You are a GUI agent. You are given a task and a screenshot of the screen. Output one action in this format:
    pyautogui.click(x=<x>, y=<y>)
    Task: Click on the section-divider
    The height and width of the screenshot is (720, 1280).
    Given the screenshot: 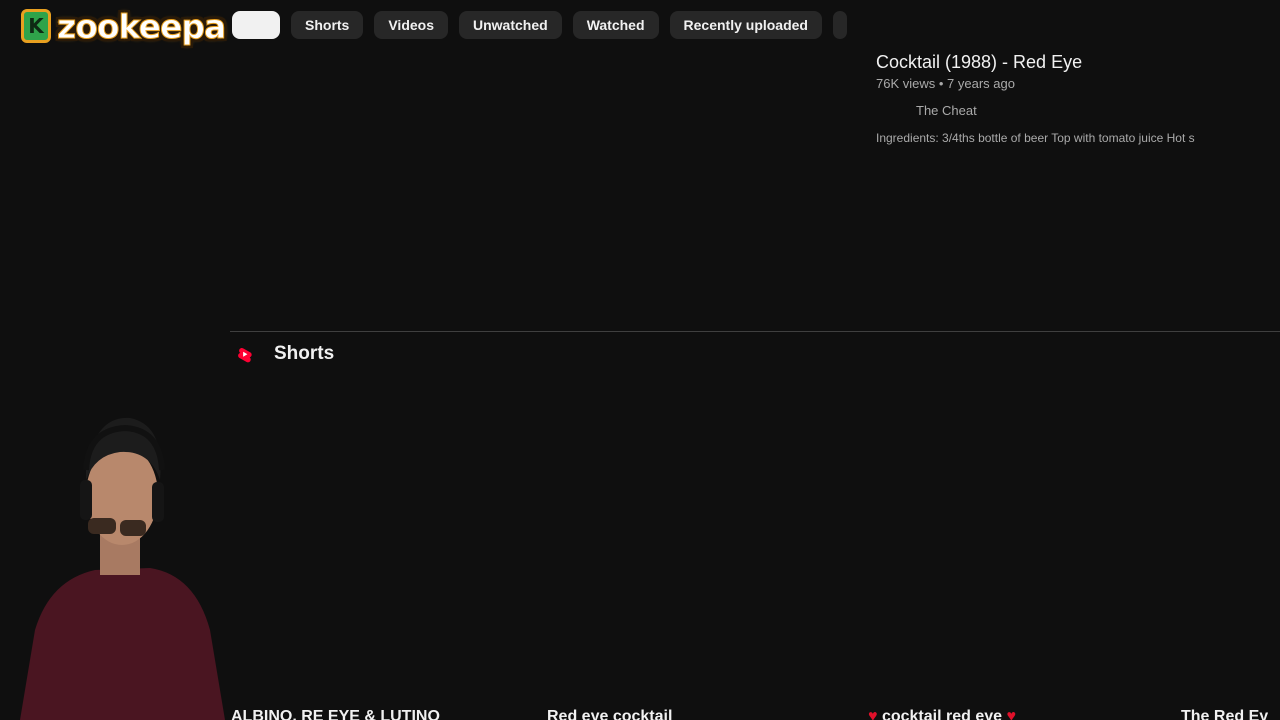 What is the action you would take?
    pyautogui.click(x=755, y=331)
    